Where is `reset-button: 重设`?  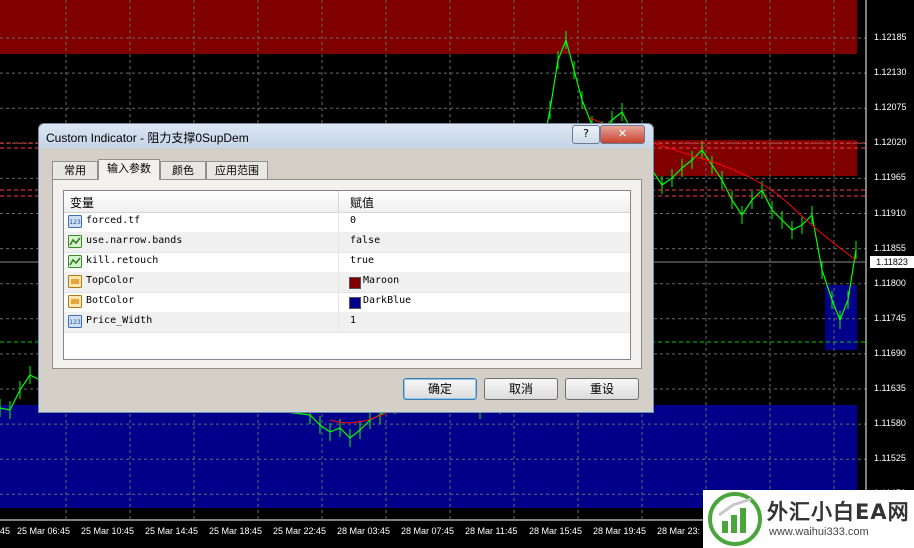 reset-button: 重设 is located at coordinates (602, 389).